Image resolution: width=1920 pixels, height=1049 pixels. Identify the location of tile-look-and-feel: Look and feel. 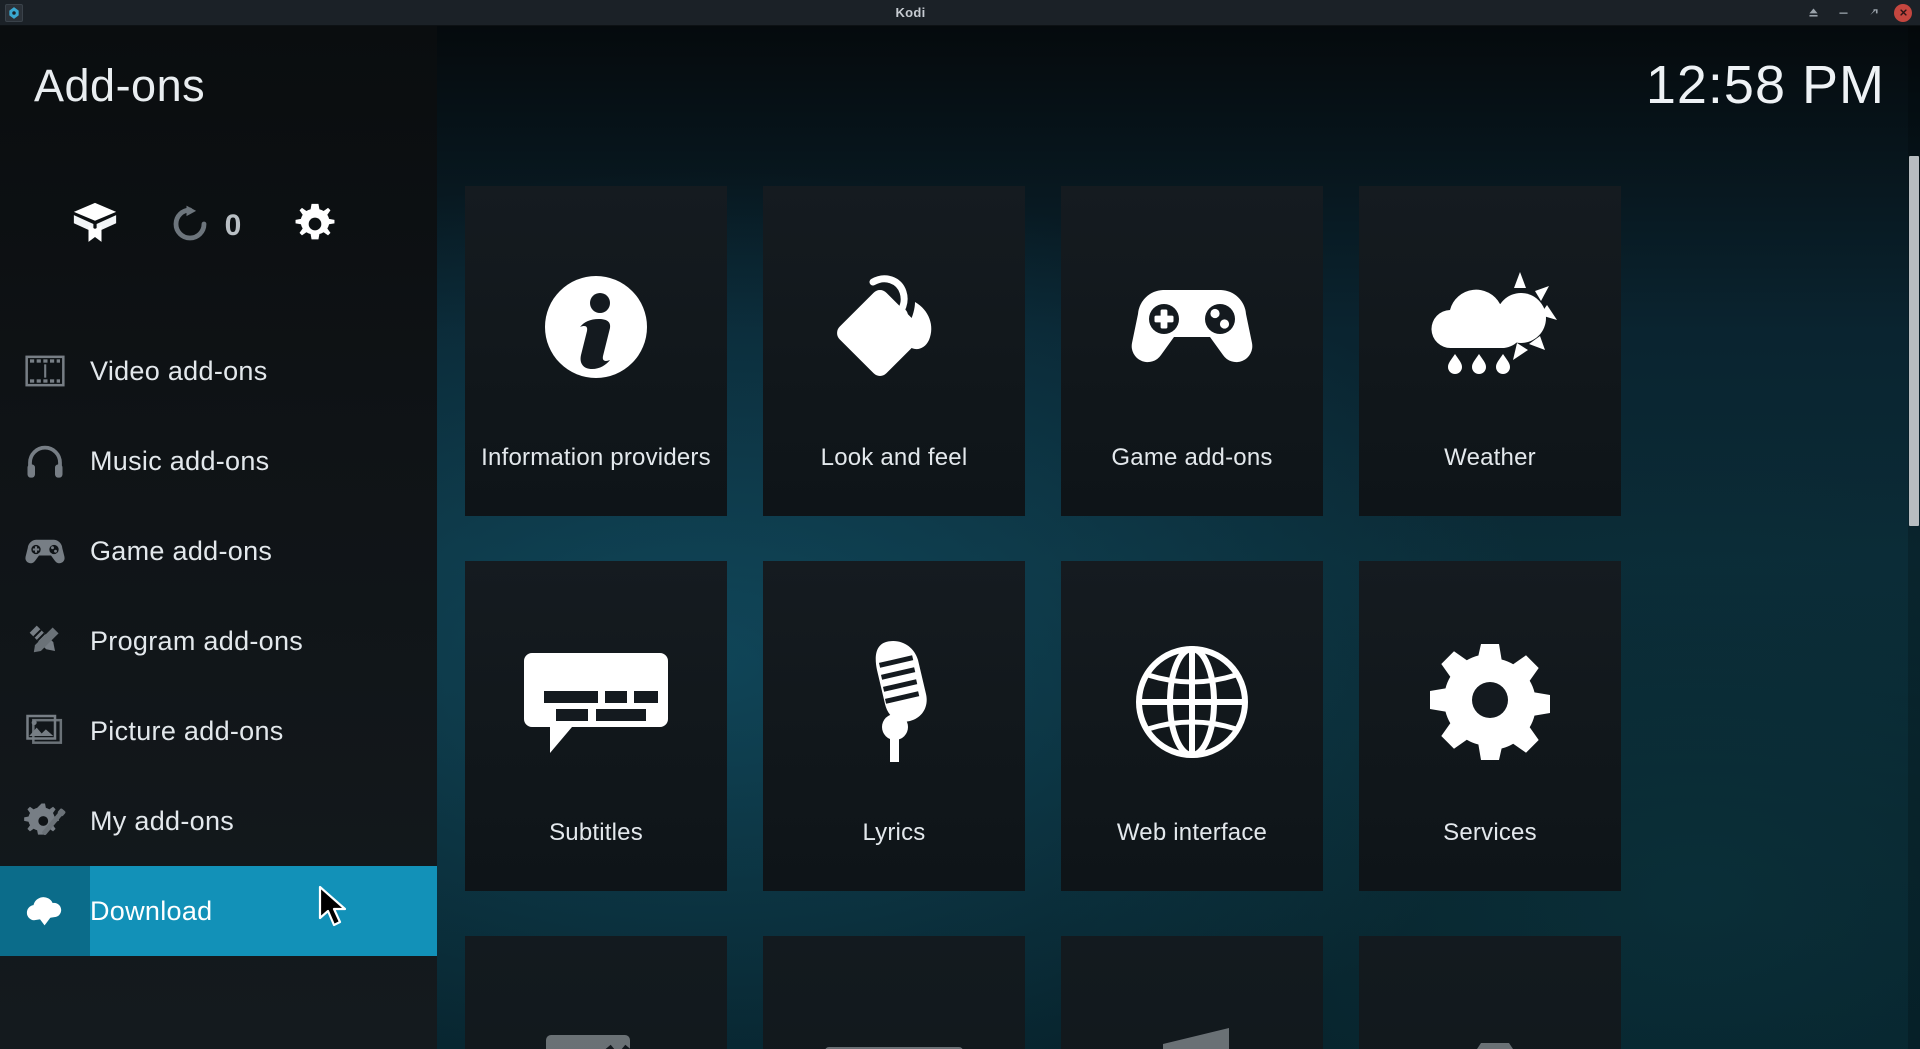
(894, 351).